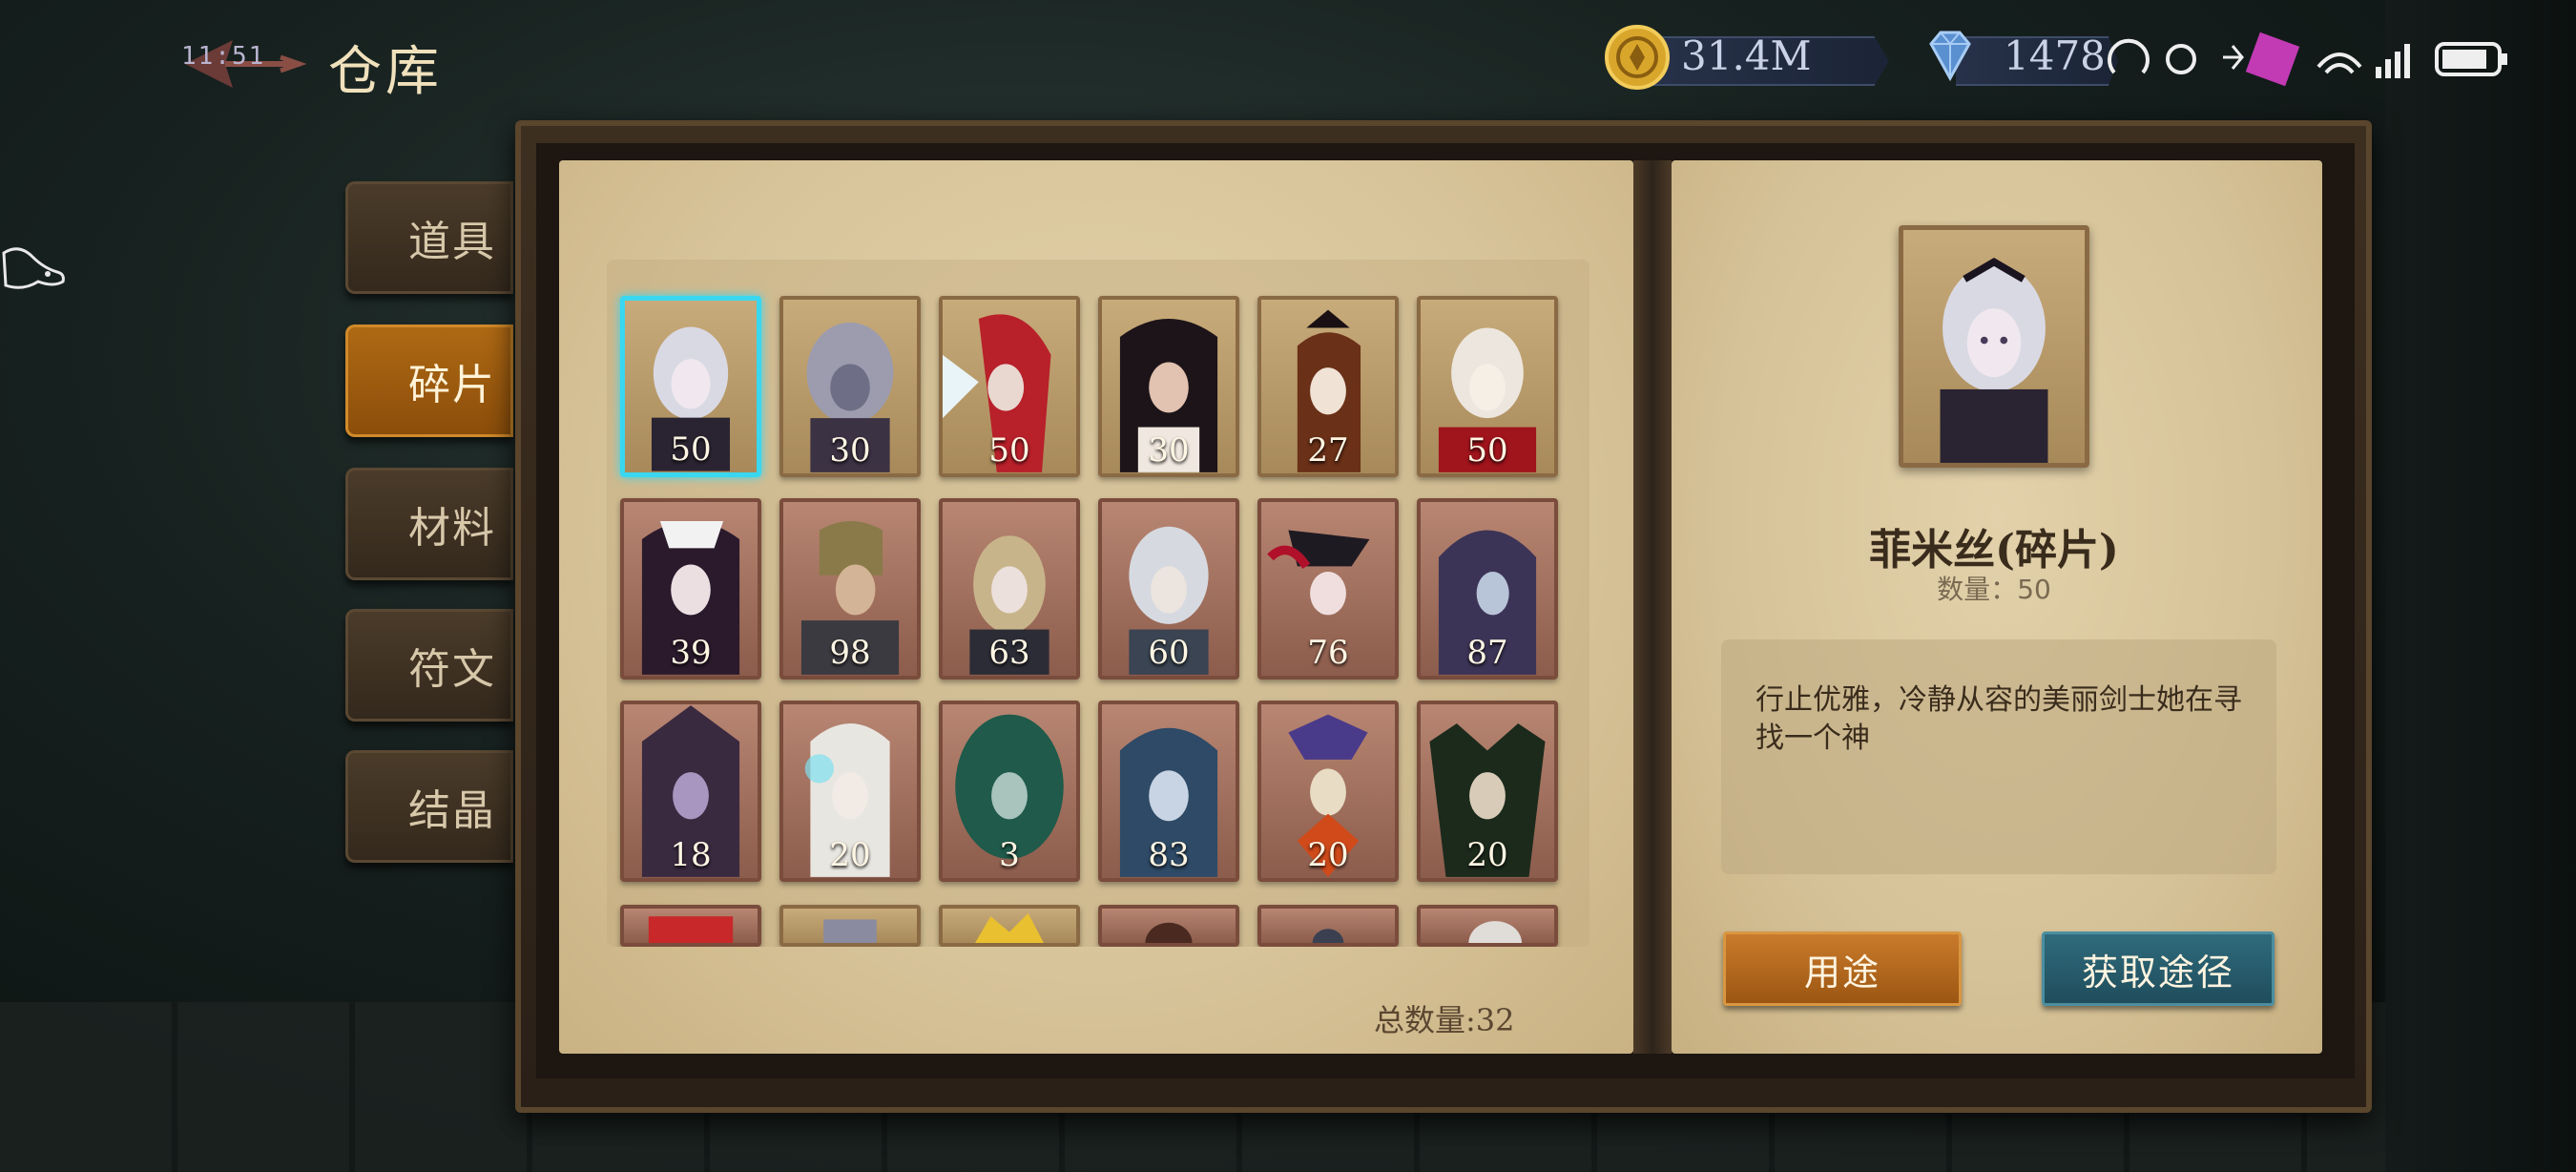 This screenshot has width=2576, height=1172. I want to click on ghost-icon, so click(33, 268).